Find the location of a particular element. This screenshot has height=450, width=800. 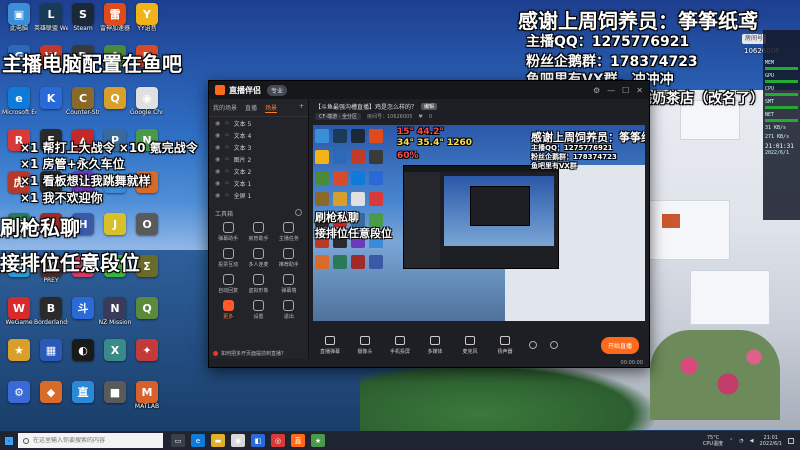

taskbar-search is located at coordinates (90, 440).